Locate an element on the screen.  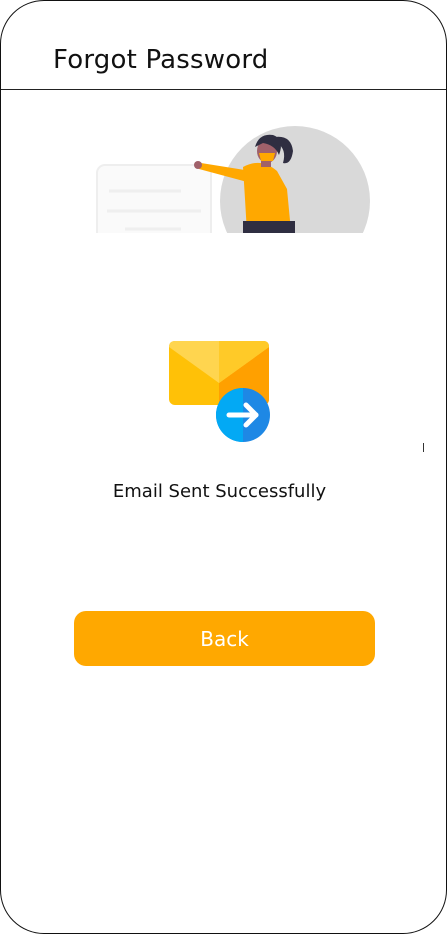
email-sent-icon is located at coordinates (220, 392).